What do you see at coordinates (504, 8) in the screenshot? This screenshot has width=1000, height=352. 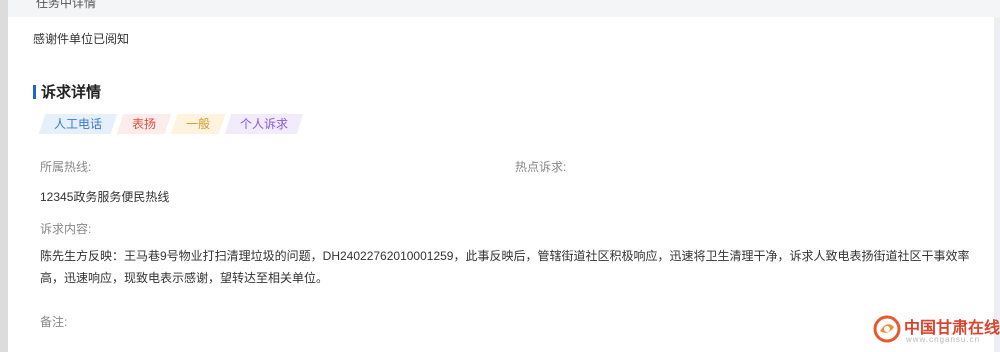 I see `top-strip: 任务中详情` at bounding box center [504, 8].